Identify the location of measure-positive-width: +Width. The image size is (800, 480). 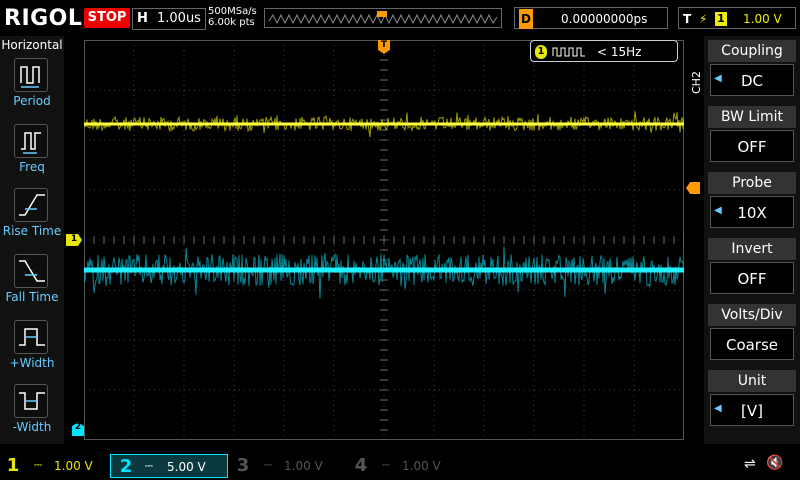
(32, 350).